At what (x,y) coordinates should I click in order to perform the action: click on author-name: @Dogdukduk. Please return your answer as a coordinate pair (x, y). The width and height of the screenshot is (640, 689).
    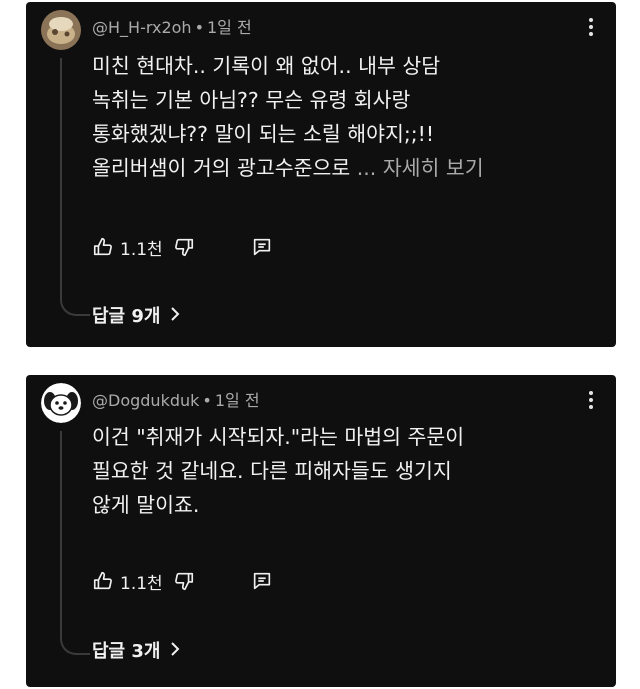
    Looking at the image, I should click on (145, 400).